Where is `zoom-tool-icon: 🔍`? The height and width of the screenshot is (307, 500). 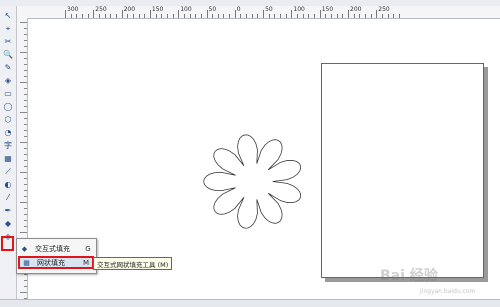
zoom-tool-icon: 🔍 is located at coordinates (8, 54).